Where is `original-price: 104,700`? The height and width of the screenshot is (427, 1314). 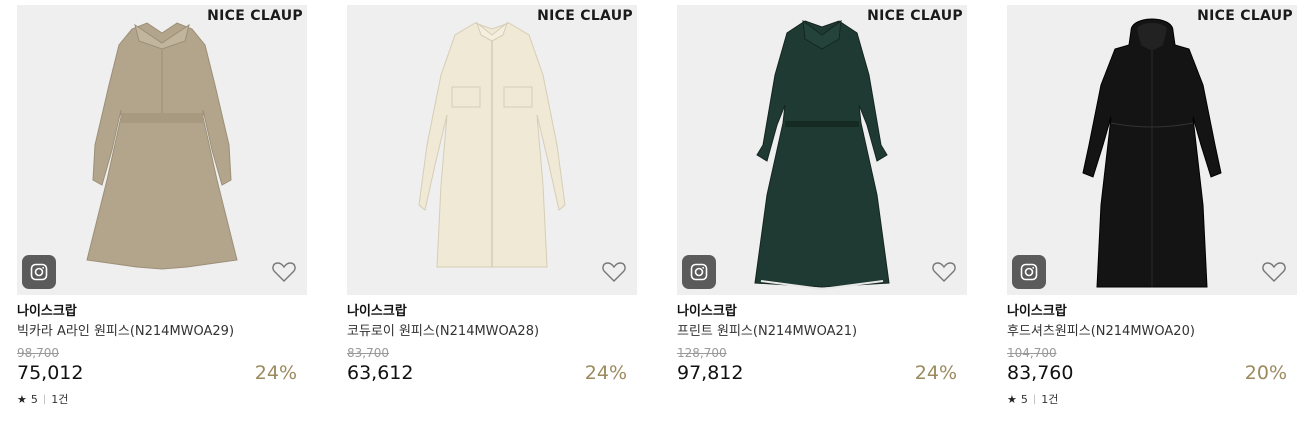
original-price: 104,700 is located at coordinates (1032, 353).